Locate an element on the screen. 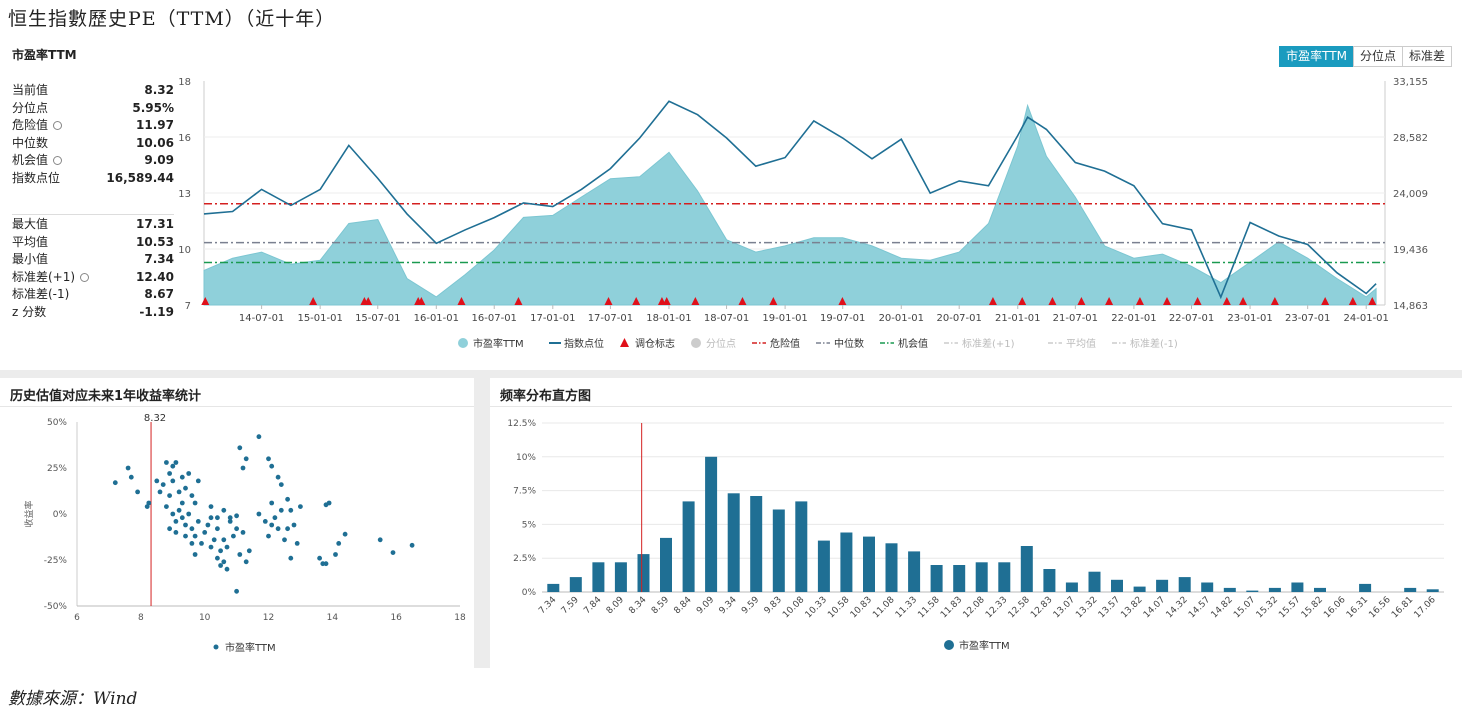 This screenshot has height=727, width=1462. hist-x-tick: 10.33 is located at coordinates (816, 607).